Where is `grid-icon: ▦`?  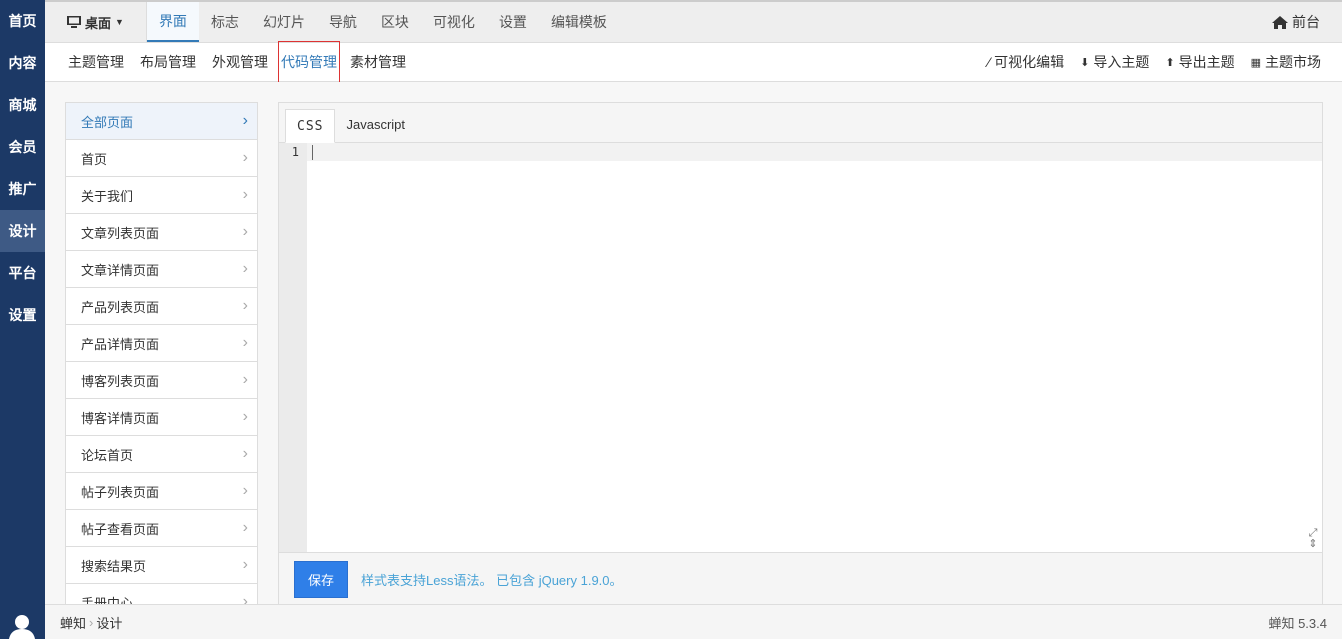 grid-icon: ▦ is located at coordinates (1255, 62).